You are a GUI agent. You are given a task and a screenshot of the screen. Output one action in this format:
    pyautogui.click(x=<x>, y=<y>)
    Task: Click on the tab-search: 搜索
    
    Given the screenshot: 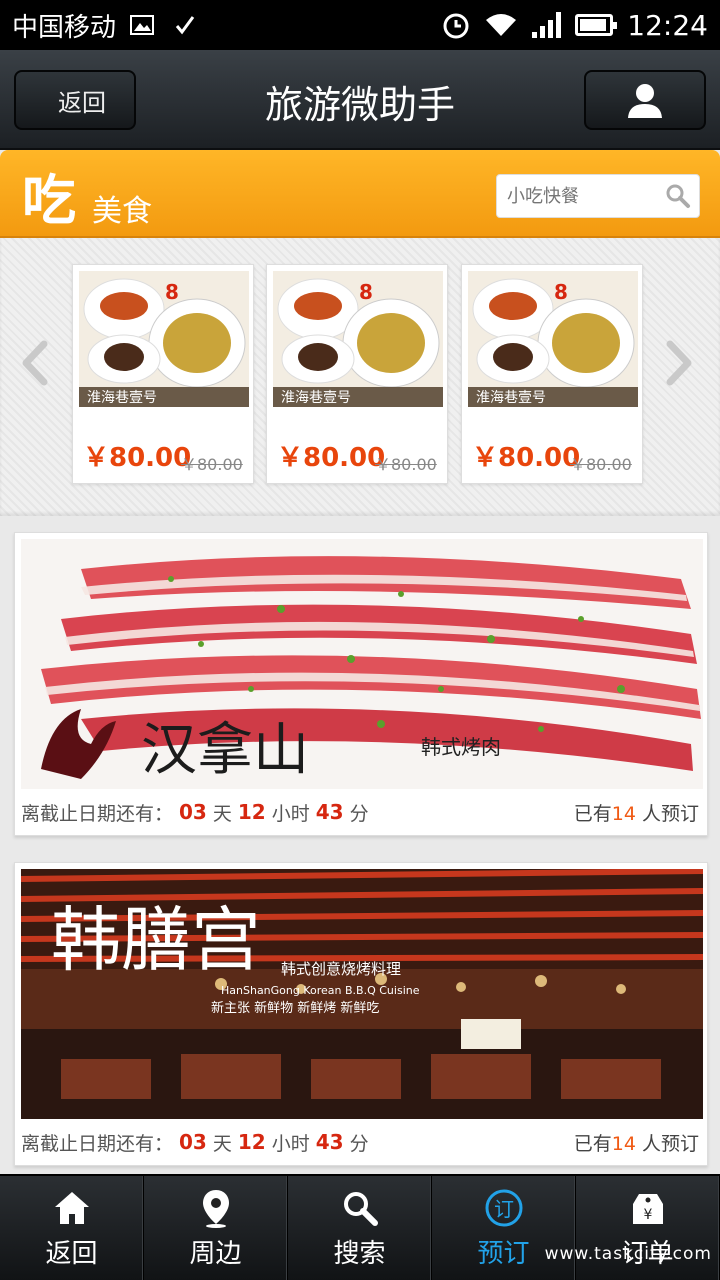 What is the action you would take?
    pyautogui.click(x=360, y=1228)
    